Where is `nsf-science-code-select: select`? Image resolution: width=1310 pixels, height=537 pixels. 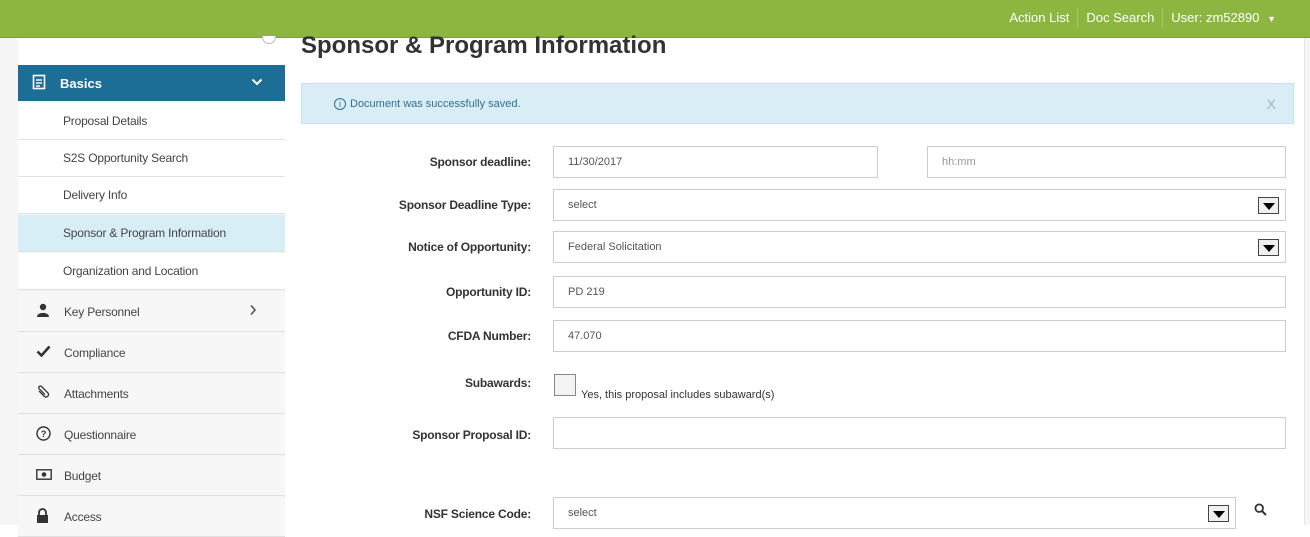 nsf-science-code-select: select is located at coordinates (894, 513).